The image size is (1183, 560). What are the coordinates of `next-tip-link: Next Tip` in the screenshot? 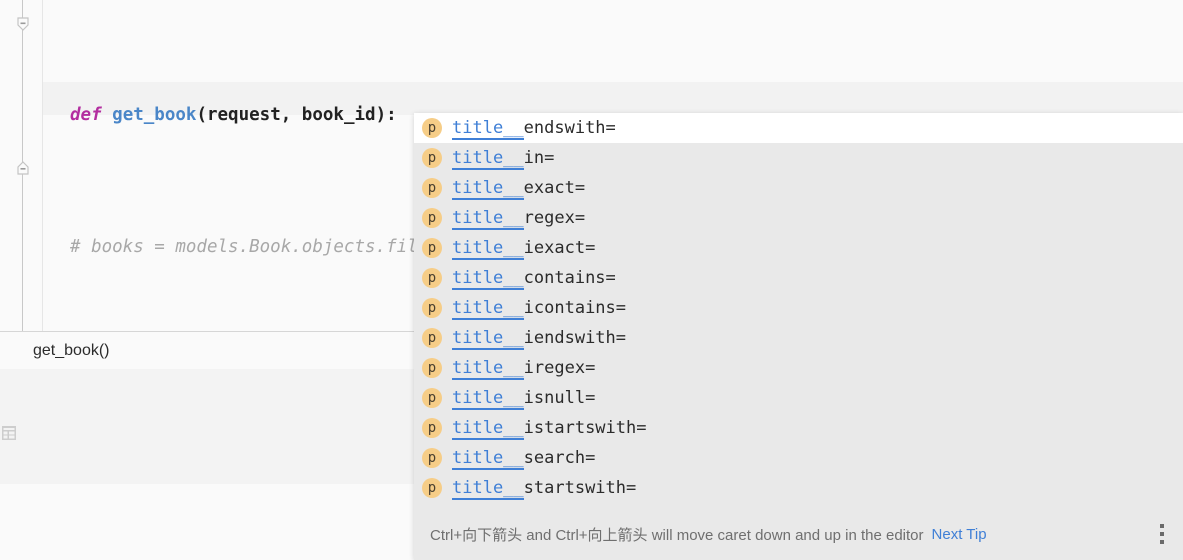 It's located at (959, 534).